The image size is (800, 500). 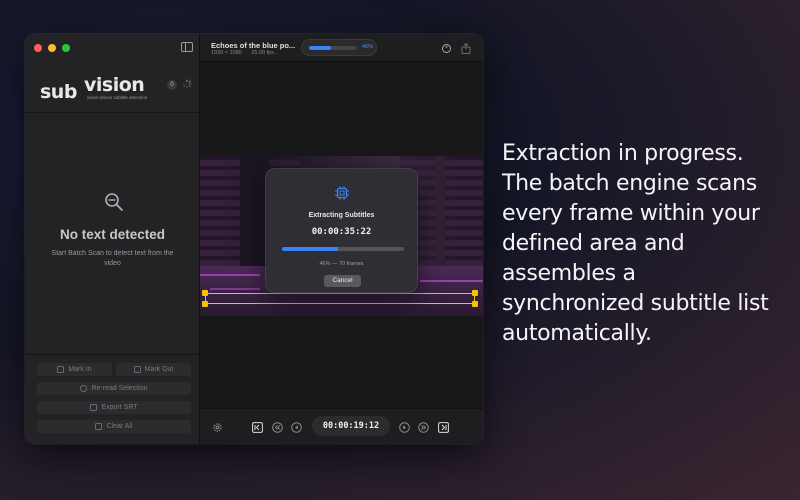 What do you see at coordinates (205, 304) in the screenshot?
I see `selection-handle-bottom-left` at bounding box center [205, 304].